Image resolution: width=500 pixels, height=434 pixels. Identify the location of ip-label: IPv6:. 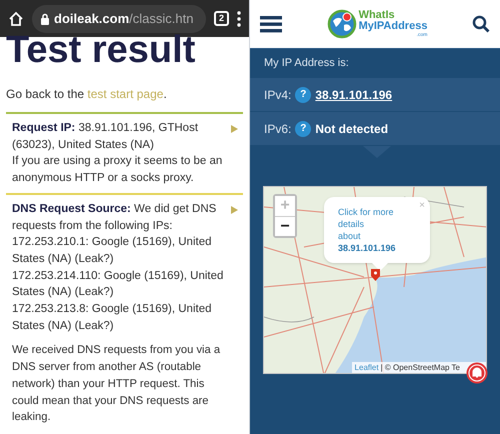
(278, 129).